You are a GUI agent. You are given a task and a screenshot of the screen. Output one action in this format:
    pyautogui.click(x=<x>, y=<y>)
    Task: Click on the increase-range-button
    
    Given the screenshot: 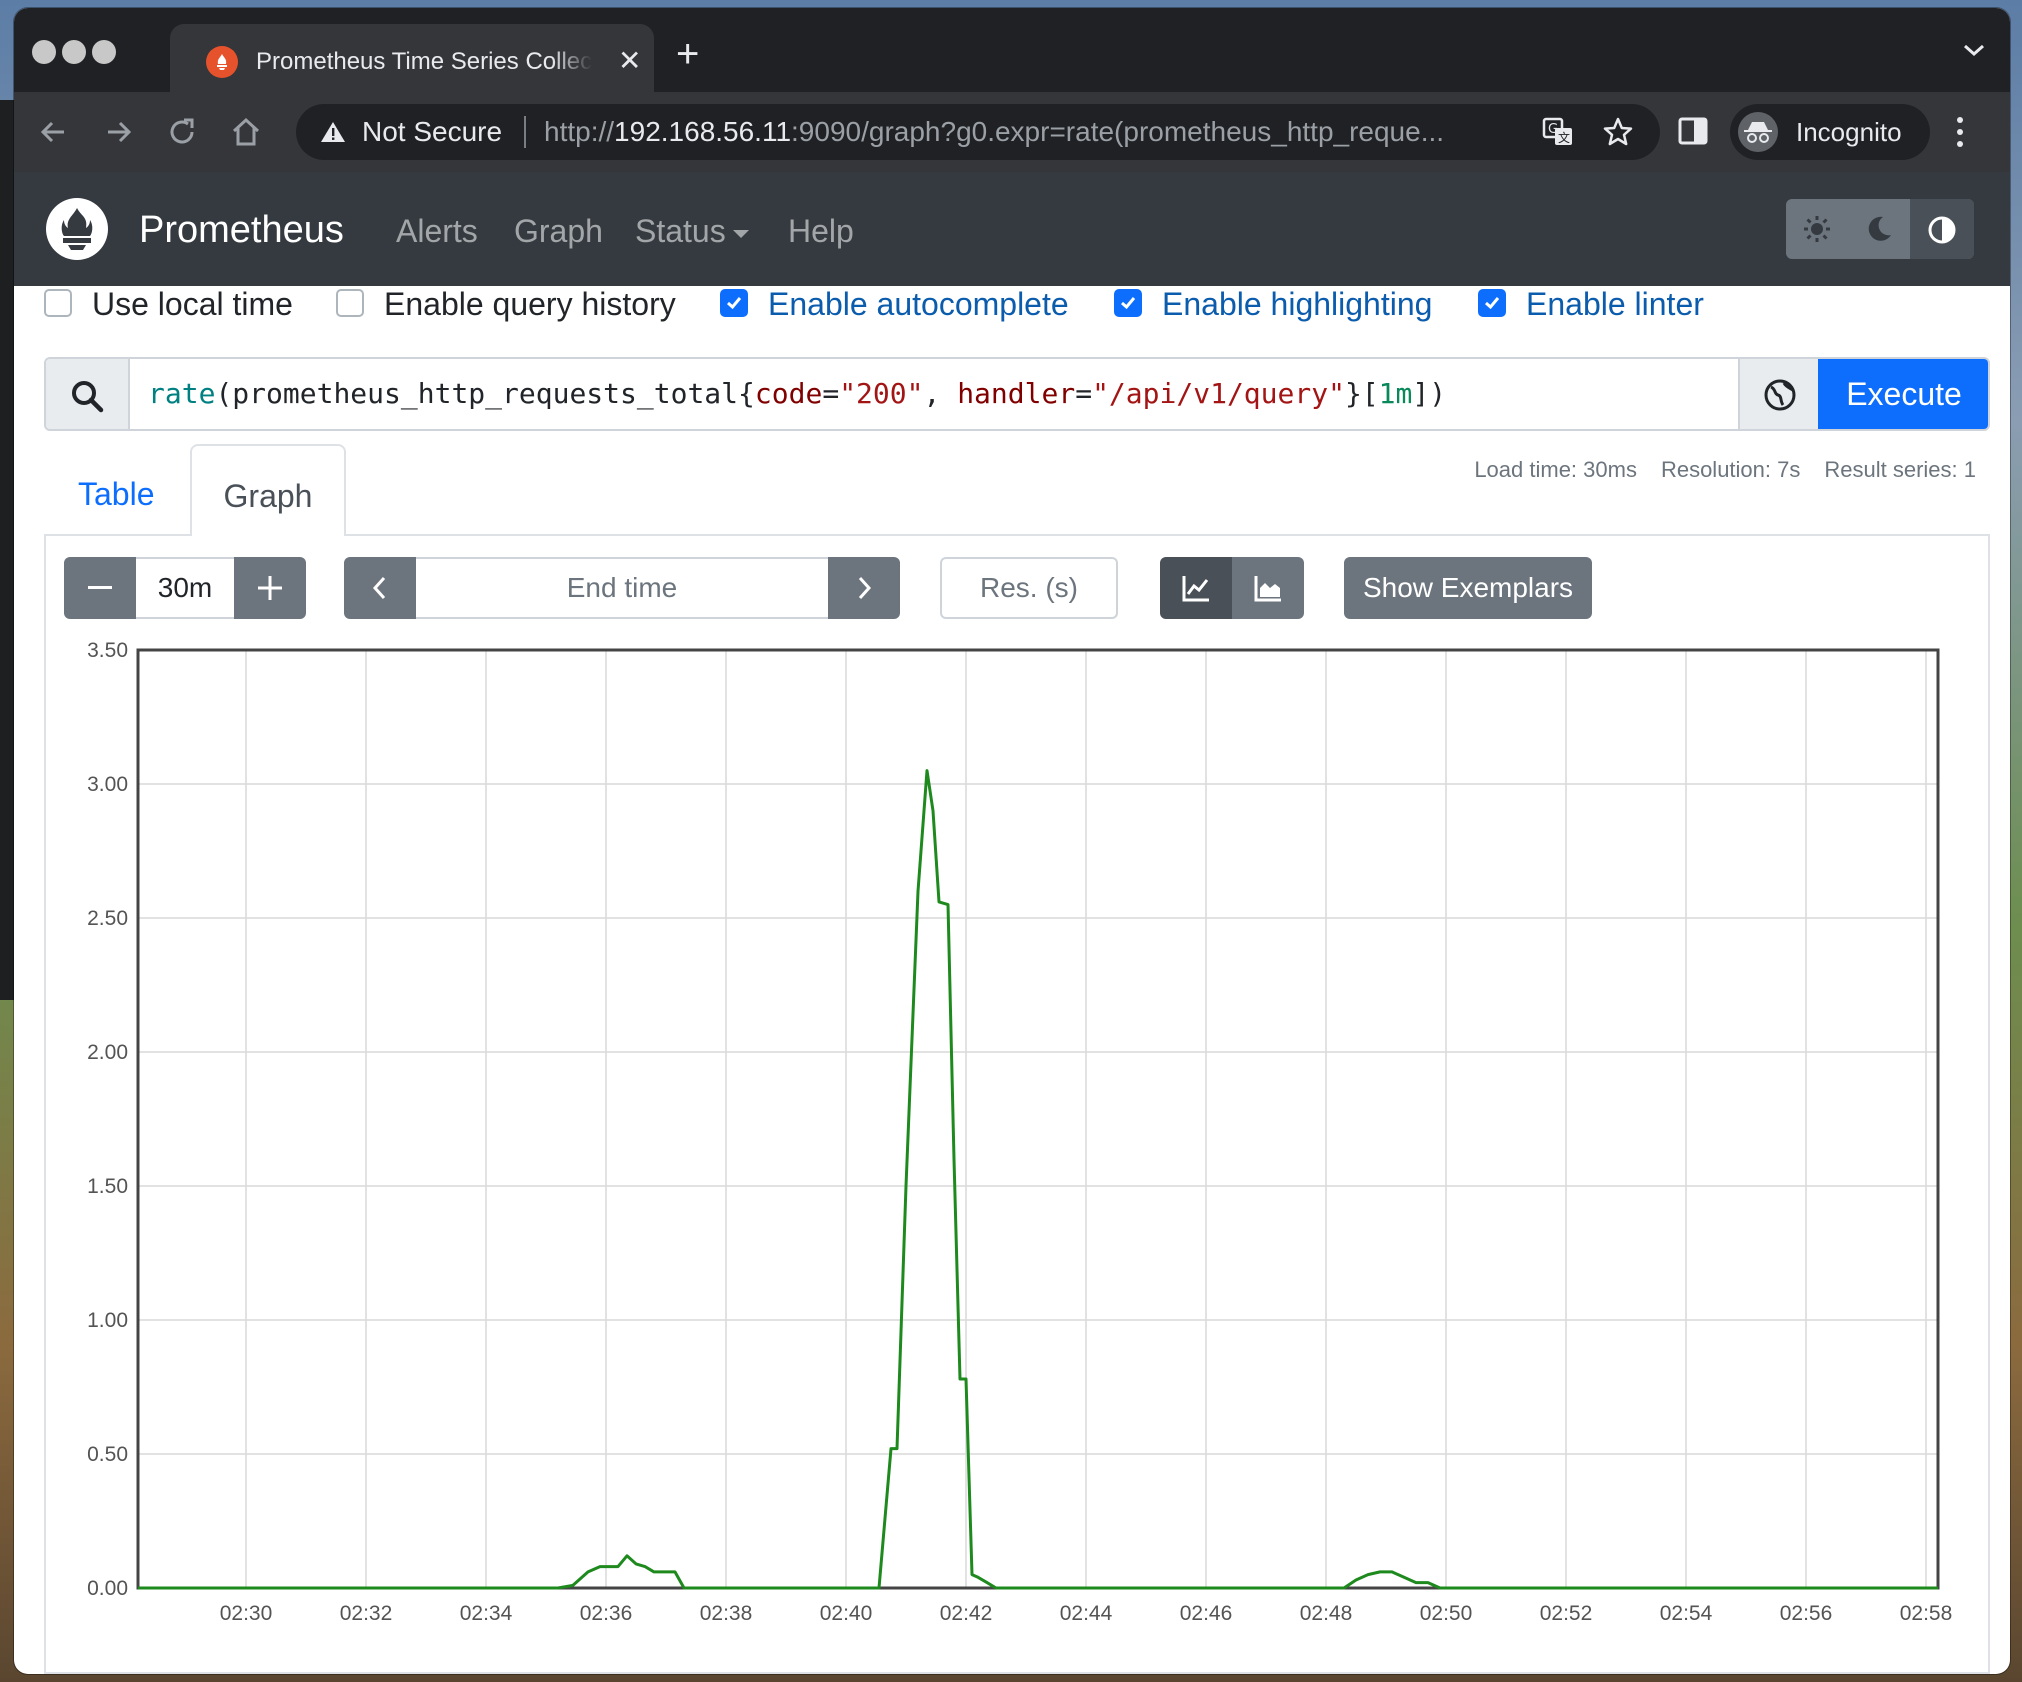 What is the action you would take?
    pyautogui.click(x=270, y=588)
    